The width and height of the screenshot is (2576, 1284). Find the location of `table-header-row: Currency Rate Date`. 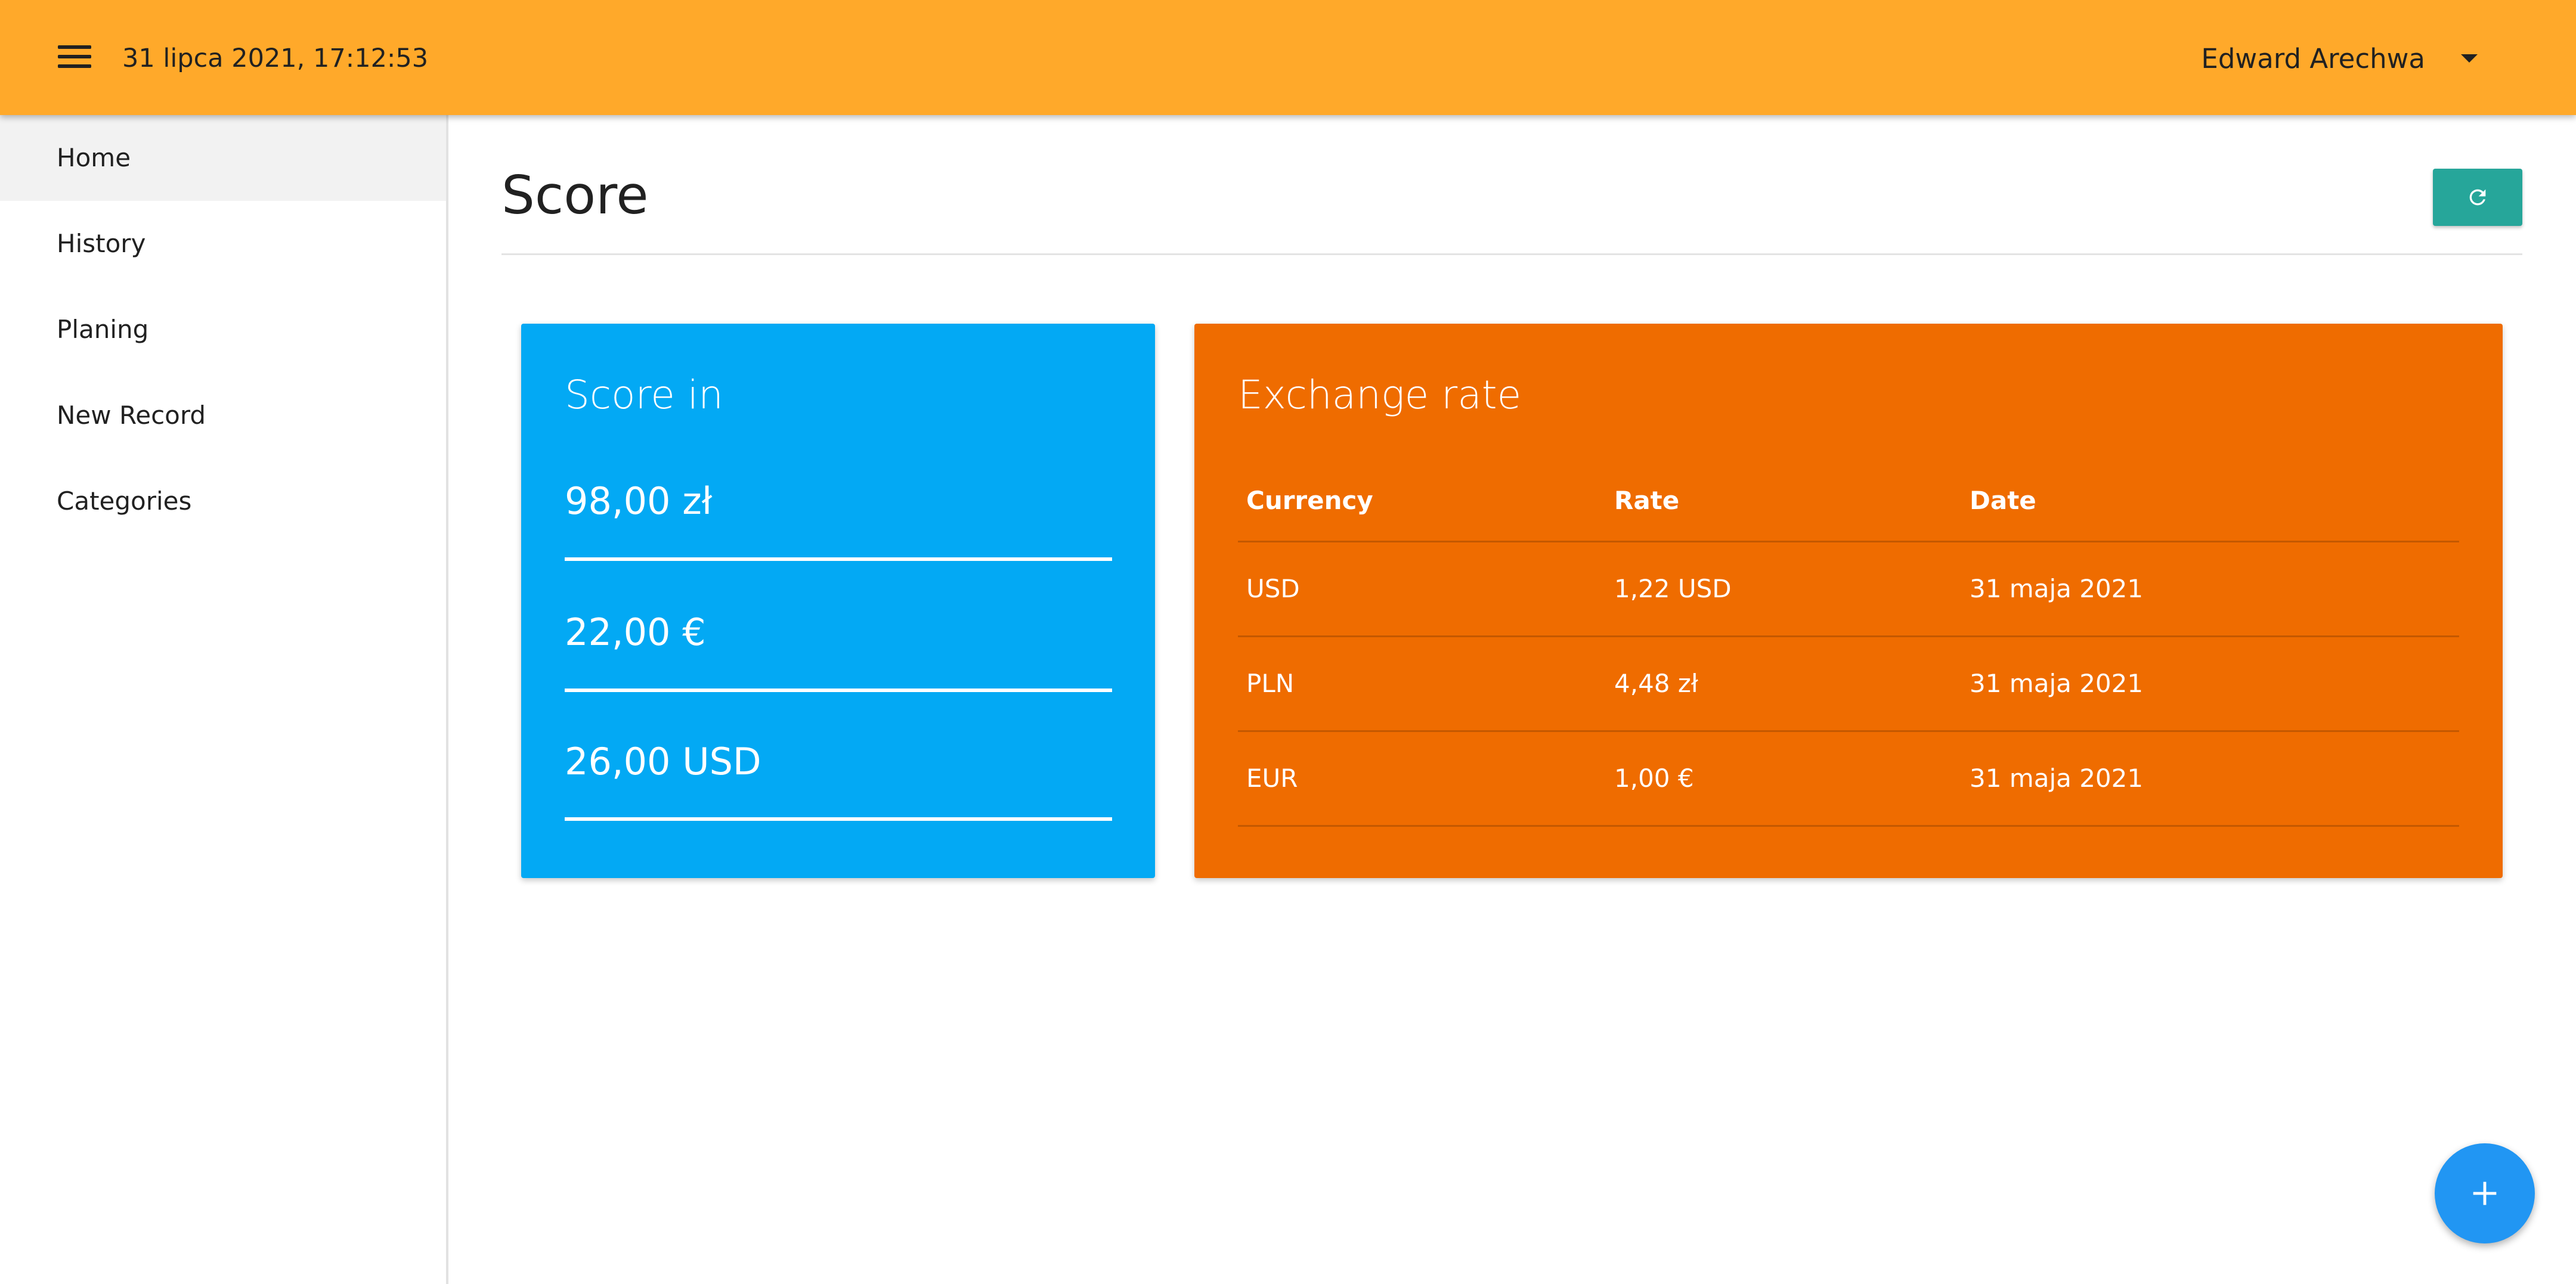

table-header-row: Currency Rate Date is located at coordinates (1848, 501).